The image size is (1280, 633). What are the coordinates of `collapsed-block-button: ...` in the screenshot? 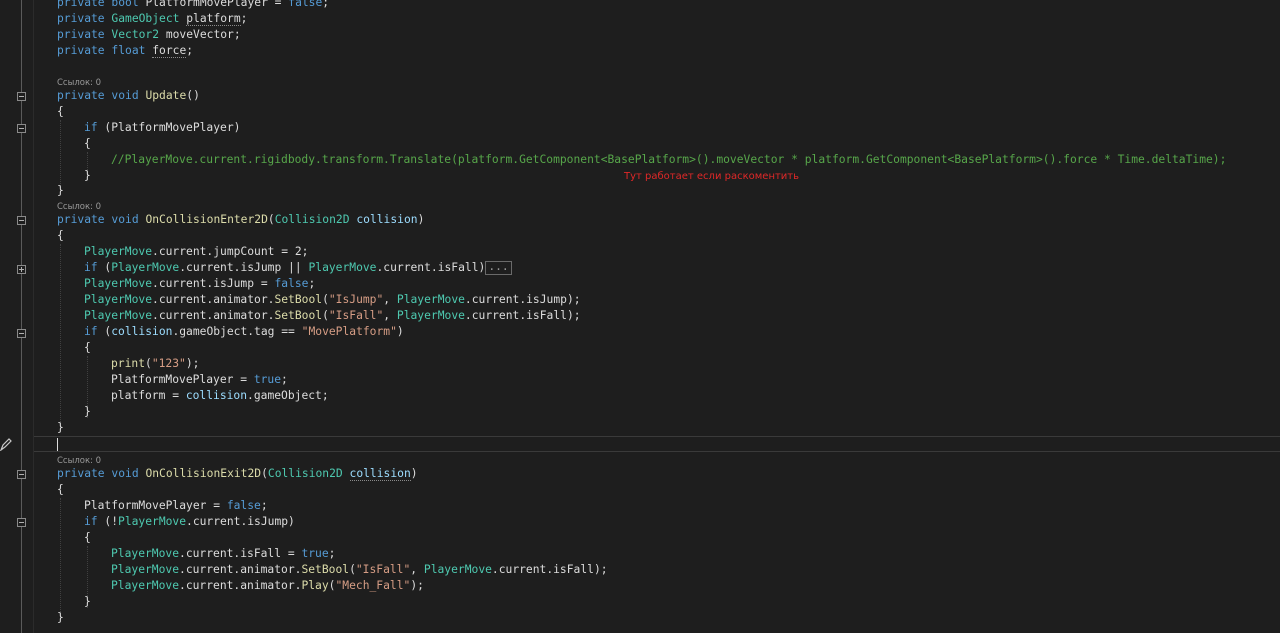 It's located at (498, 268).